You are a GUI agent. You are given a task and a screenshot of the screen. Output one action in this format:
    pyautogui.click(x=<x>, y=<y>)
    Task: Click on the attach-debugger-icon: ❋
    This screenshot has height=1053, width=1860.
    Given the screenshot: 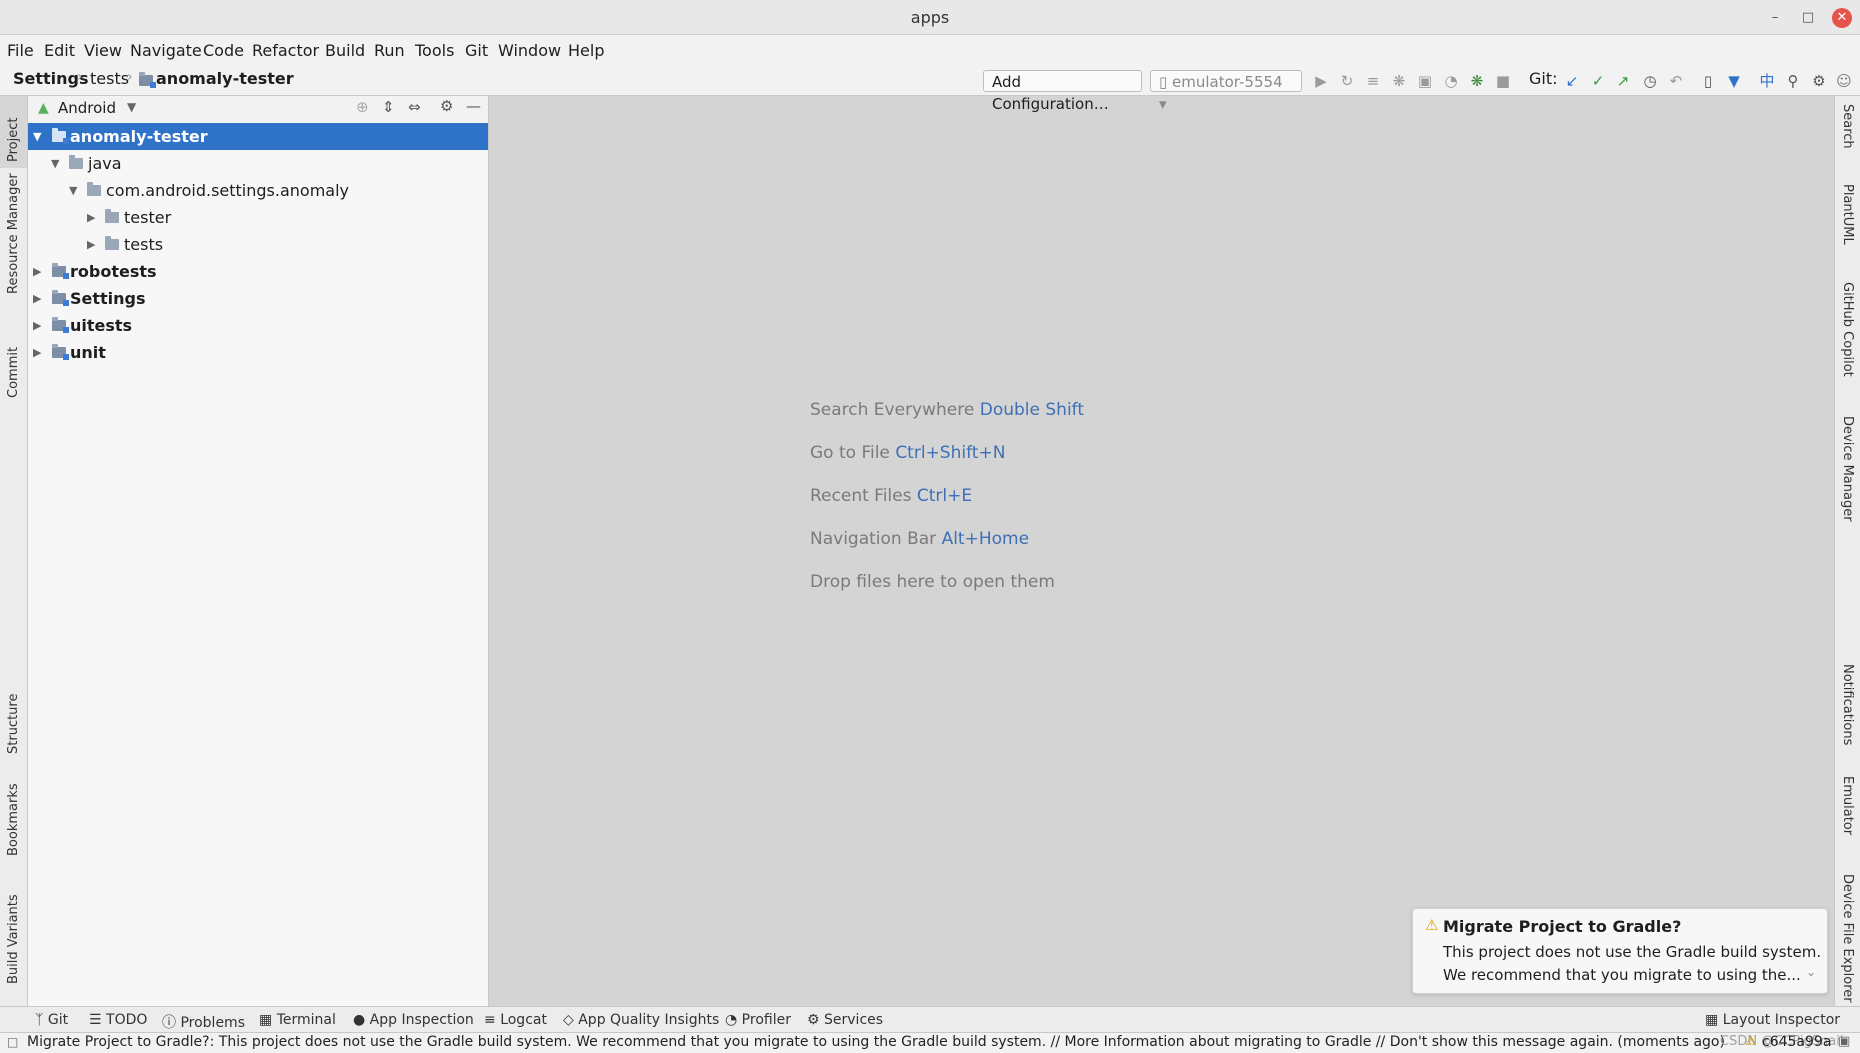 What is the action you would take?
    pyautogui.click(x=1477, y=81)
    